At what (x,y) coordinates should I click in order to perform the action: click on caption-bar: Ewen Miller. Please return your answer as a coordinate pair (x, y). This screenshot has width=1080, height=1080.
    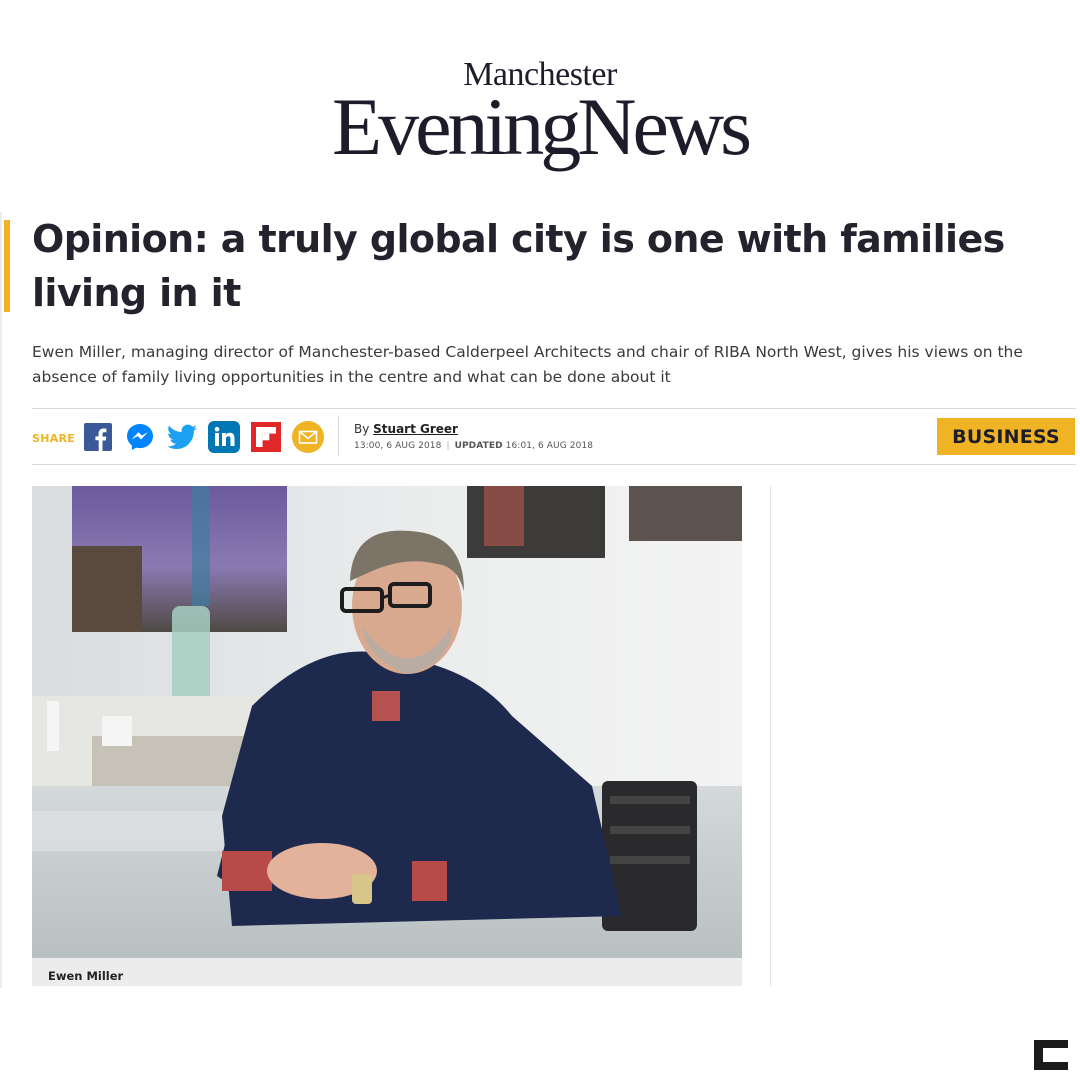
    Looking at the image, I should click on (387, 972).